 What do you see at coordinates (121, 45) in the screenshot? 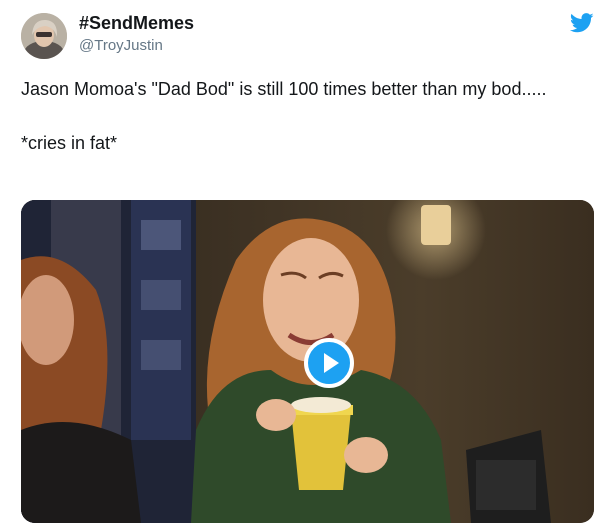
I see `user-handle: @TroyJustin` at bounding box center [121, 45].